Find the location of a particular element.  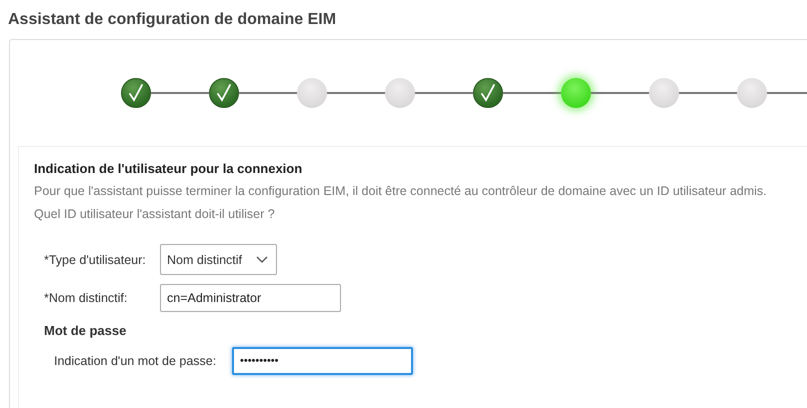

chevron-down-icon is located at coordinates (262, 259).